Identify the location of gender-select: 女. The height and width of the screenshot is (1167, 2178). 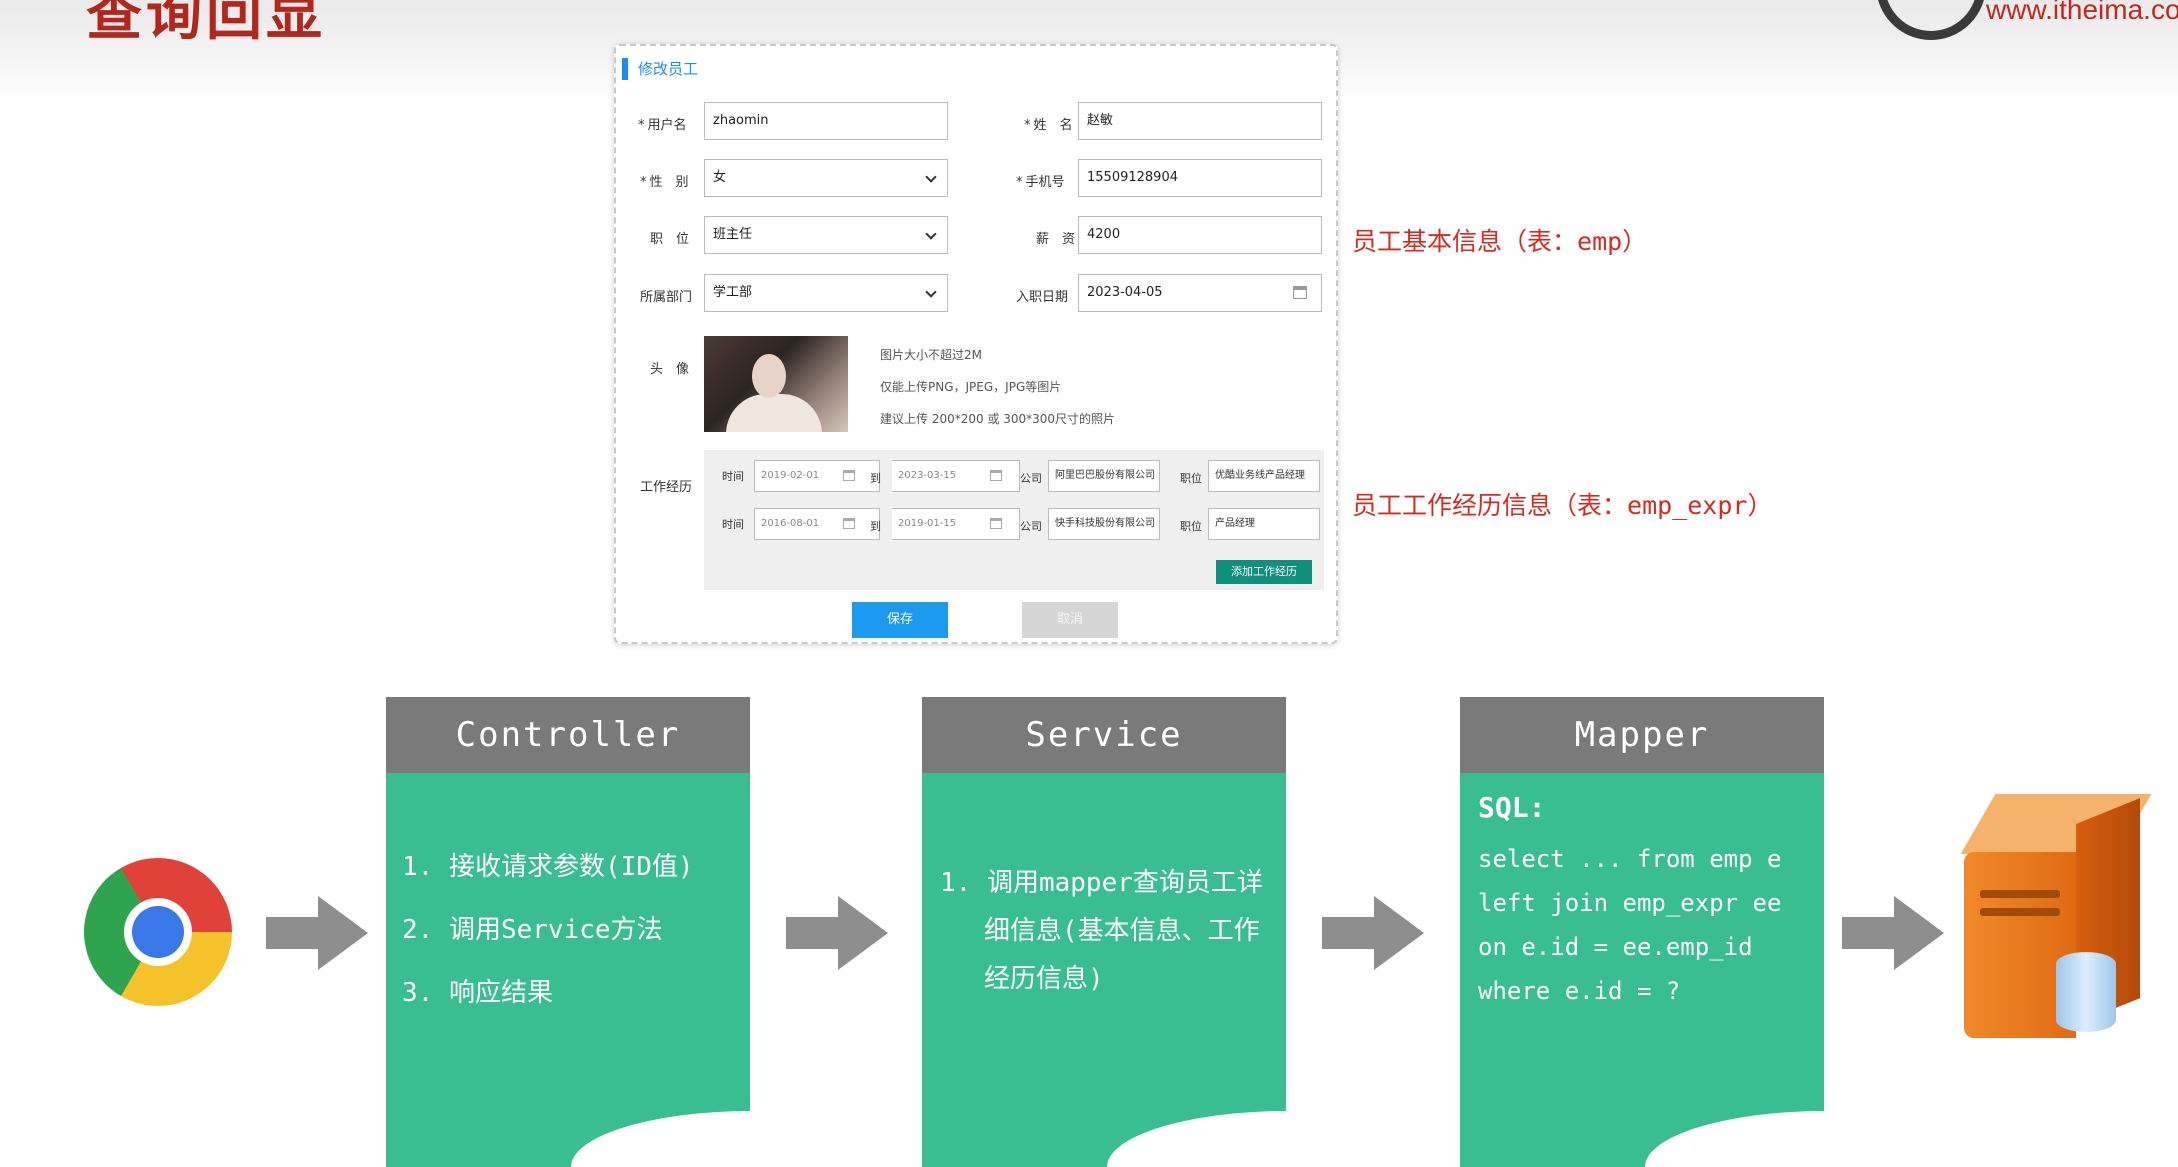
(826, 178).